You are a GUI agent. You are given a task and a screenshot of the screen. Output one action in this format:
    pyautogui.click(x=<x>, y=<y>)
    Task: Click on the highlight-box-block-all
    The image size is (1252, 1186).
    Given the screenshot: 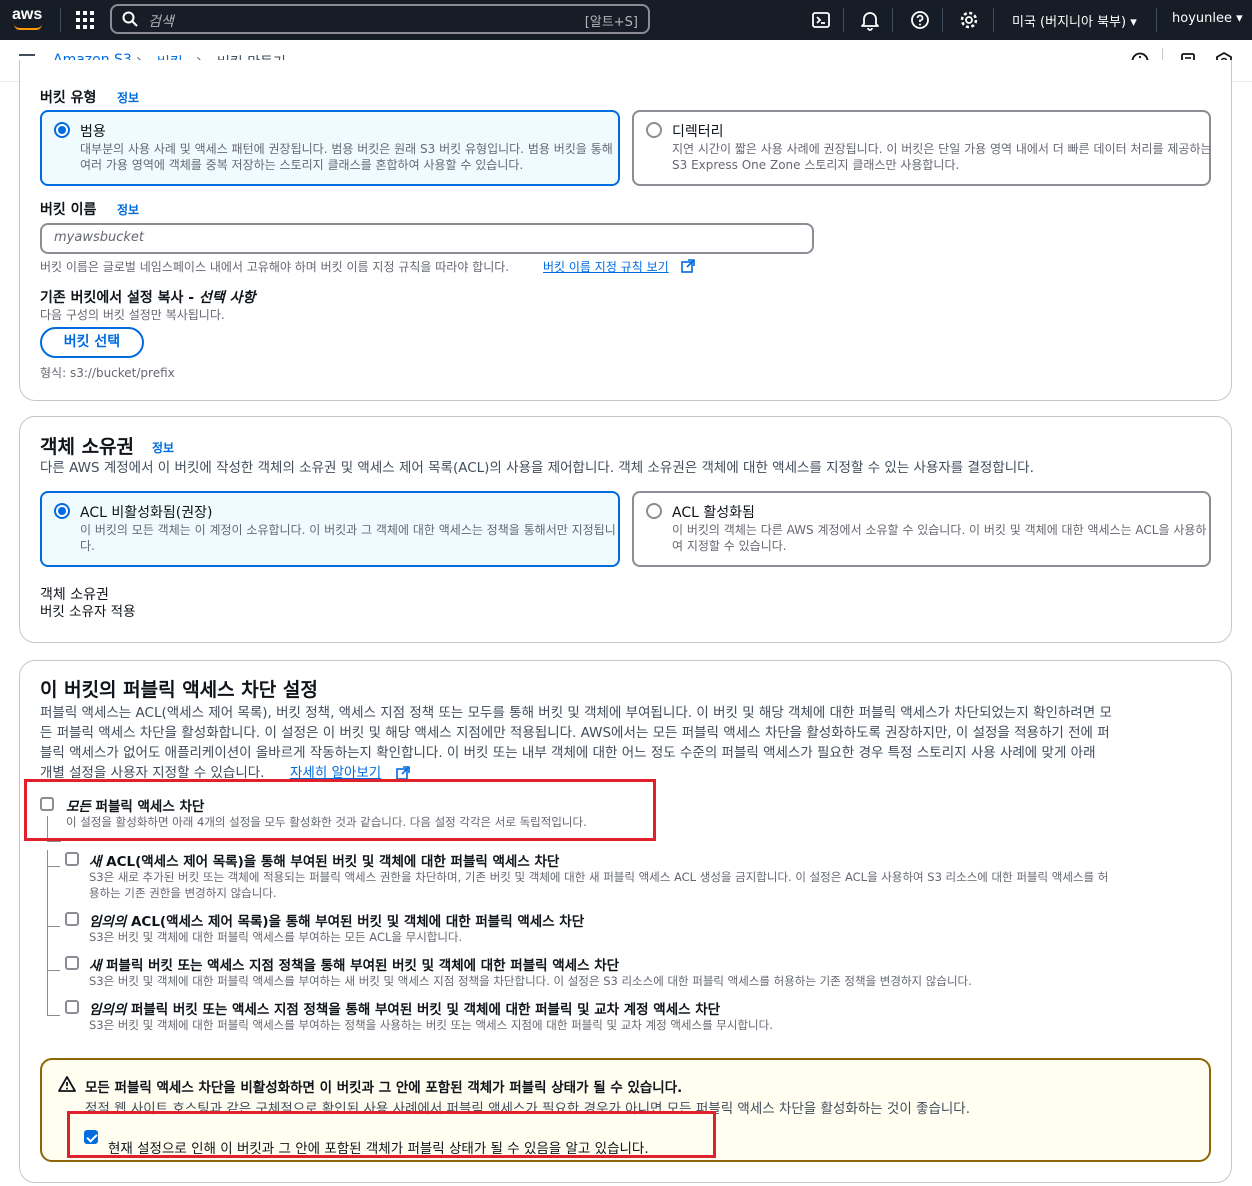 What is the action you would take?
    pyautogui.click(x=340, y=810)
    